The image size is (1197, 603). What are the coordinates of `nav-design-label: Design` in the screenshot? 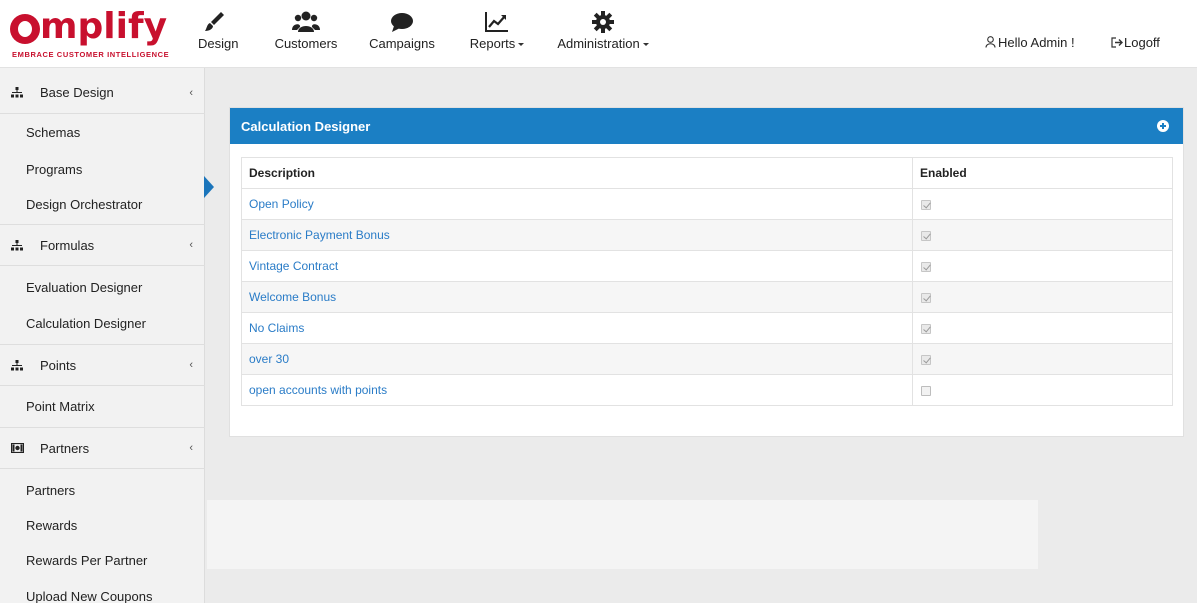 It's located at (218, 43).